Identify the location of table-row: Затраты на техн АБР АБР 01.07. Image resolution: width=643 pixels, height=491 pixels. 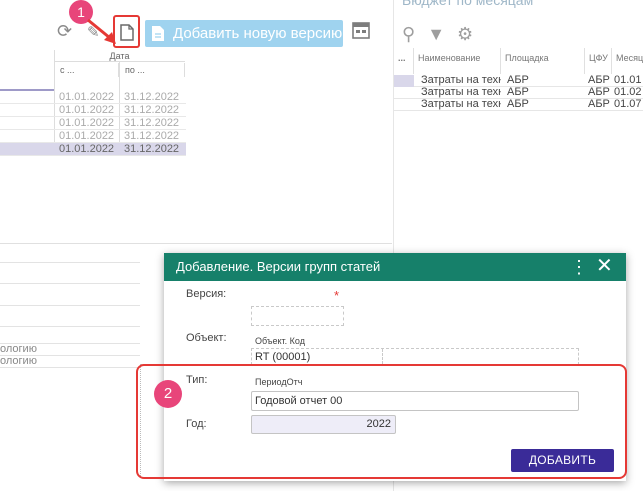
(518, 104).